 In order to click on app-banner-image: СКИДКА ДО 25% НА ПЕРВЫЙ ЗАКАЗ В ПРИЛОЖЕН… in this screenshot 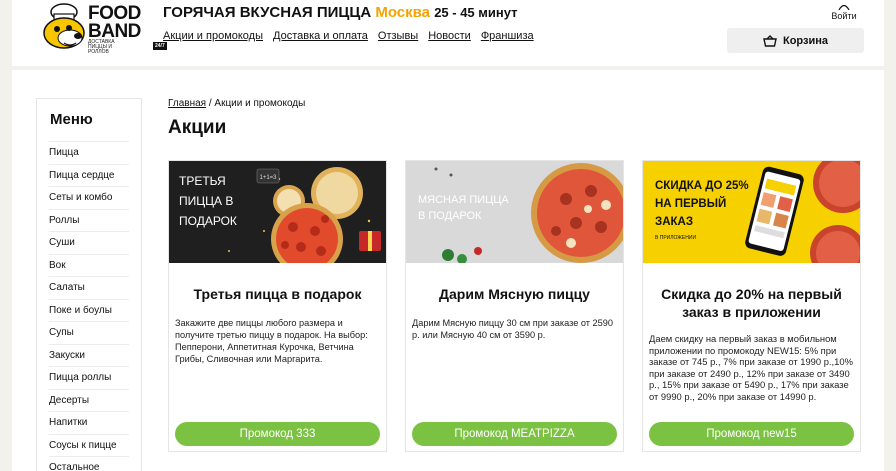, I will do `click(751, 212)`.